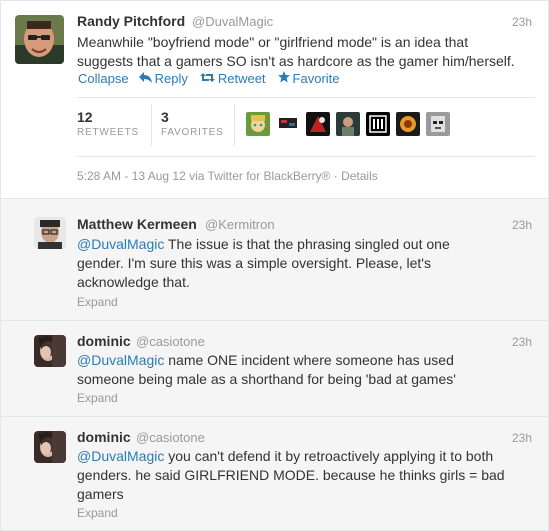 This screenshot has height=531, width=549. What do you see at coordinates (192, 123) in the screenshot?
I see `favorites-stat: 3 FAVORITES` at bounding box center [192, 123].